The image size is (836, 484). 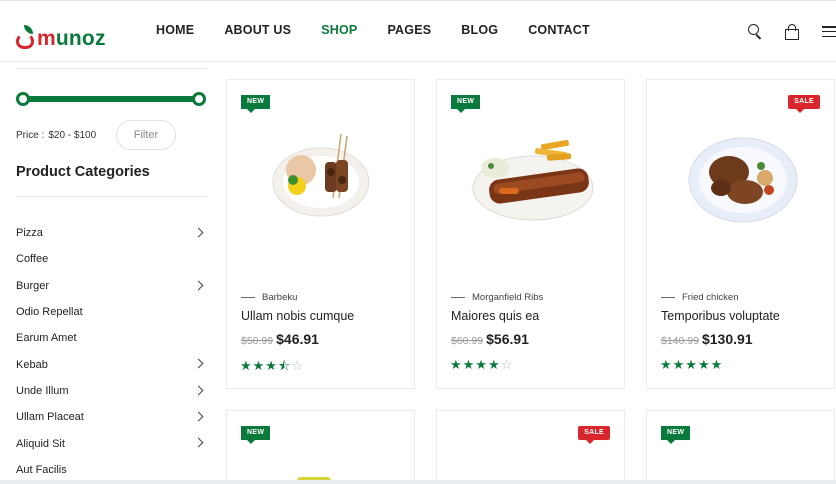 What do you see at coordinates (720, 316) in the screenshot?
I see `product-title: Temporibus voluptate` at bounding box center [720, 316].